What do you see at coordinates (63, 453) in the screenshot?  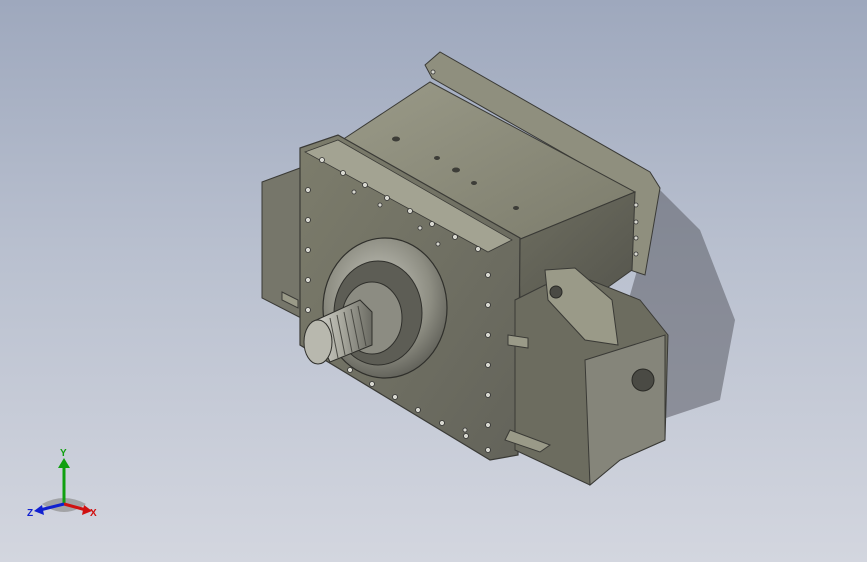 I see `y-axis-label: Y` at bounding box center [63, 453].